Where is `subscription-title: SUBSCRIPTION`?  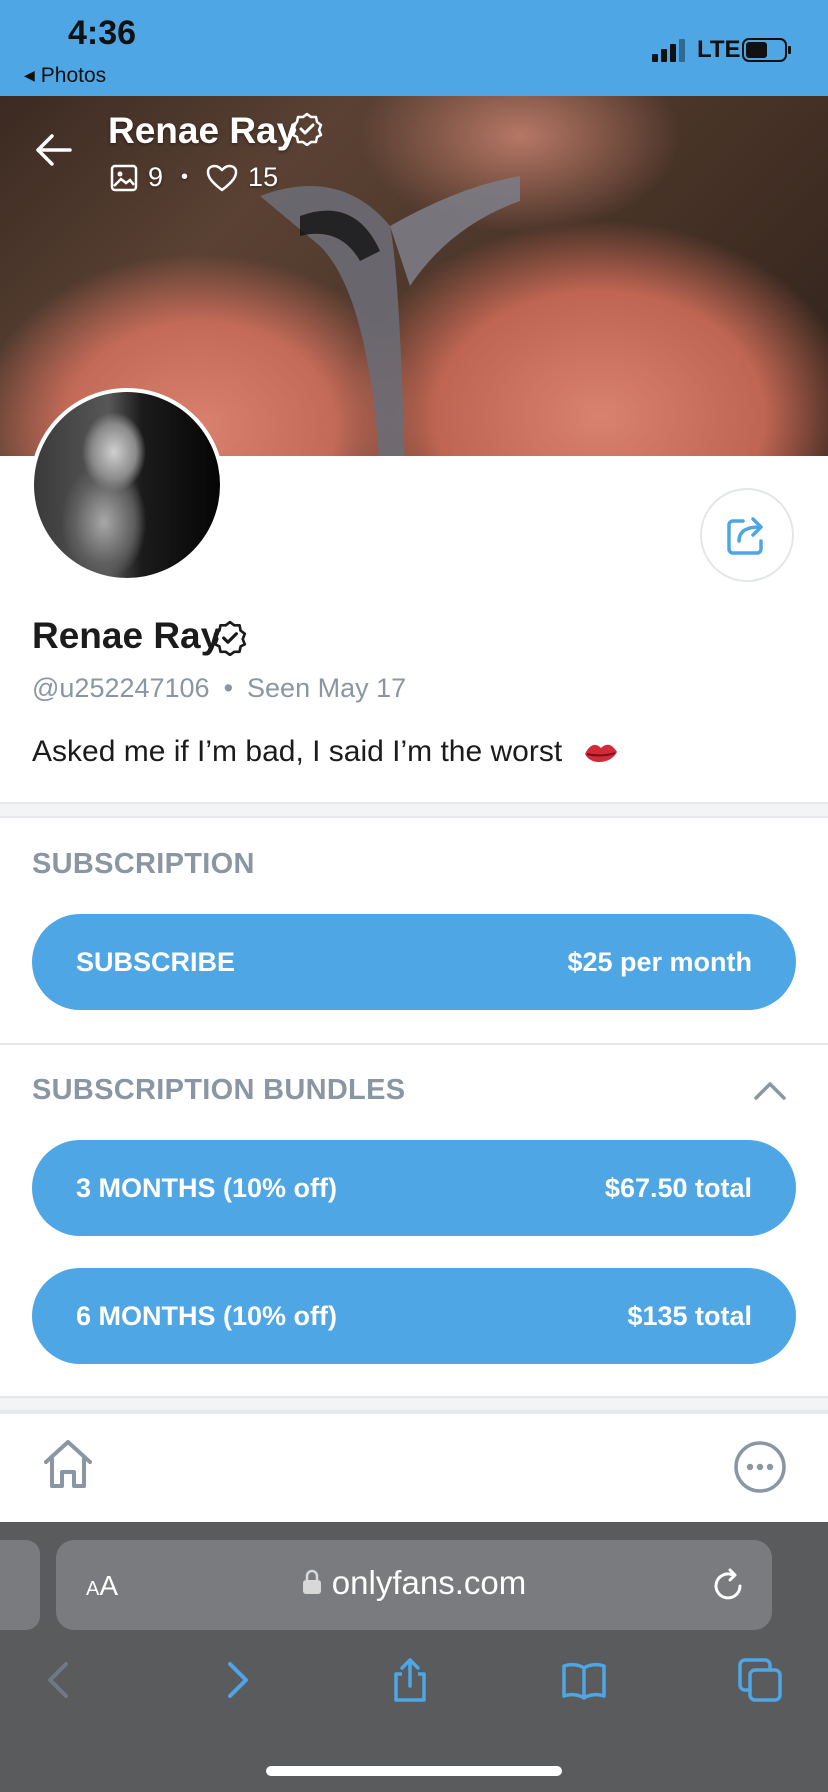 subscription-title: SUBSCRIPTION is located at coordinates (143, 864).